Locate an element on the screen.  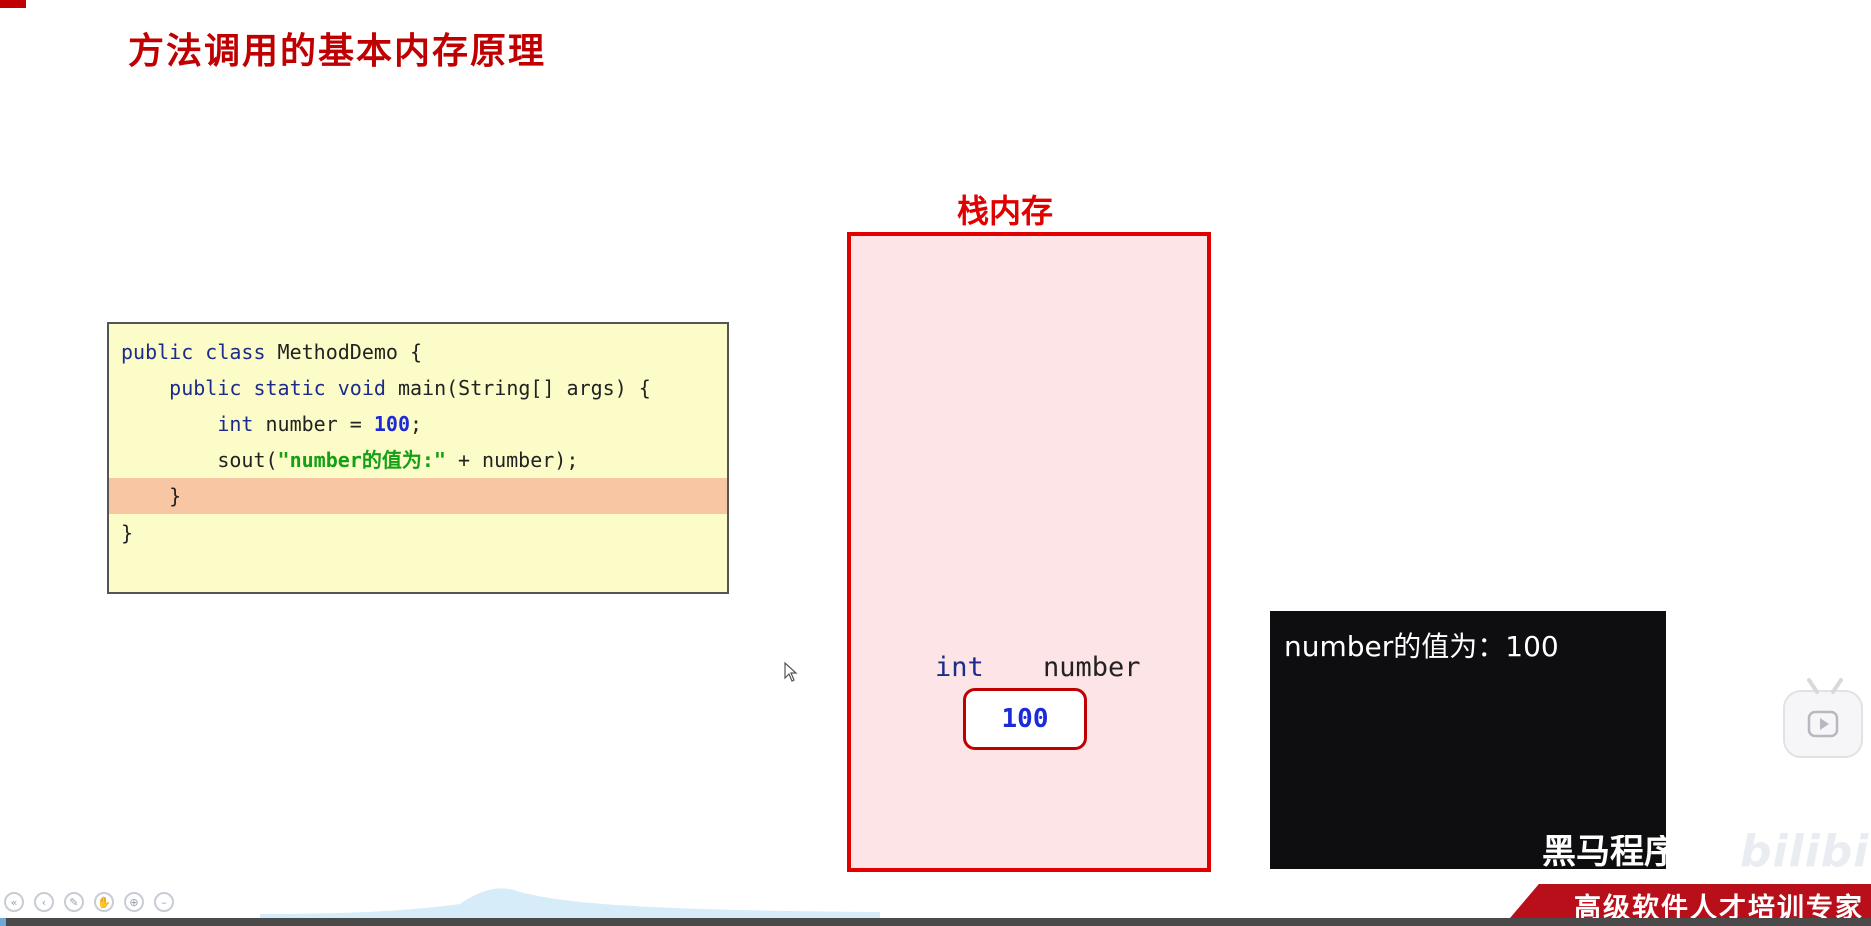
code-line: int number = 100; is located at coordinates (418, 424).